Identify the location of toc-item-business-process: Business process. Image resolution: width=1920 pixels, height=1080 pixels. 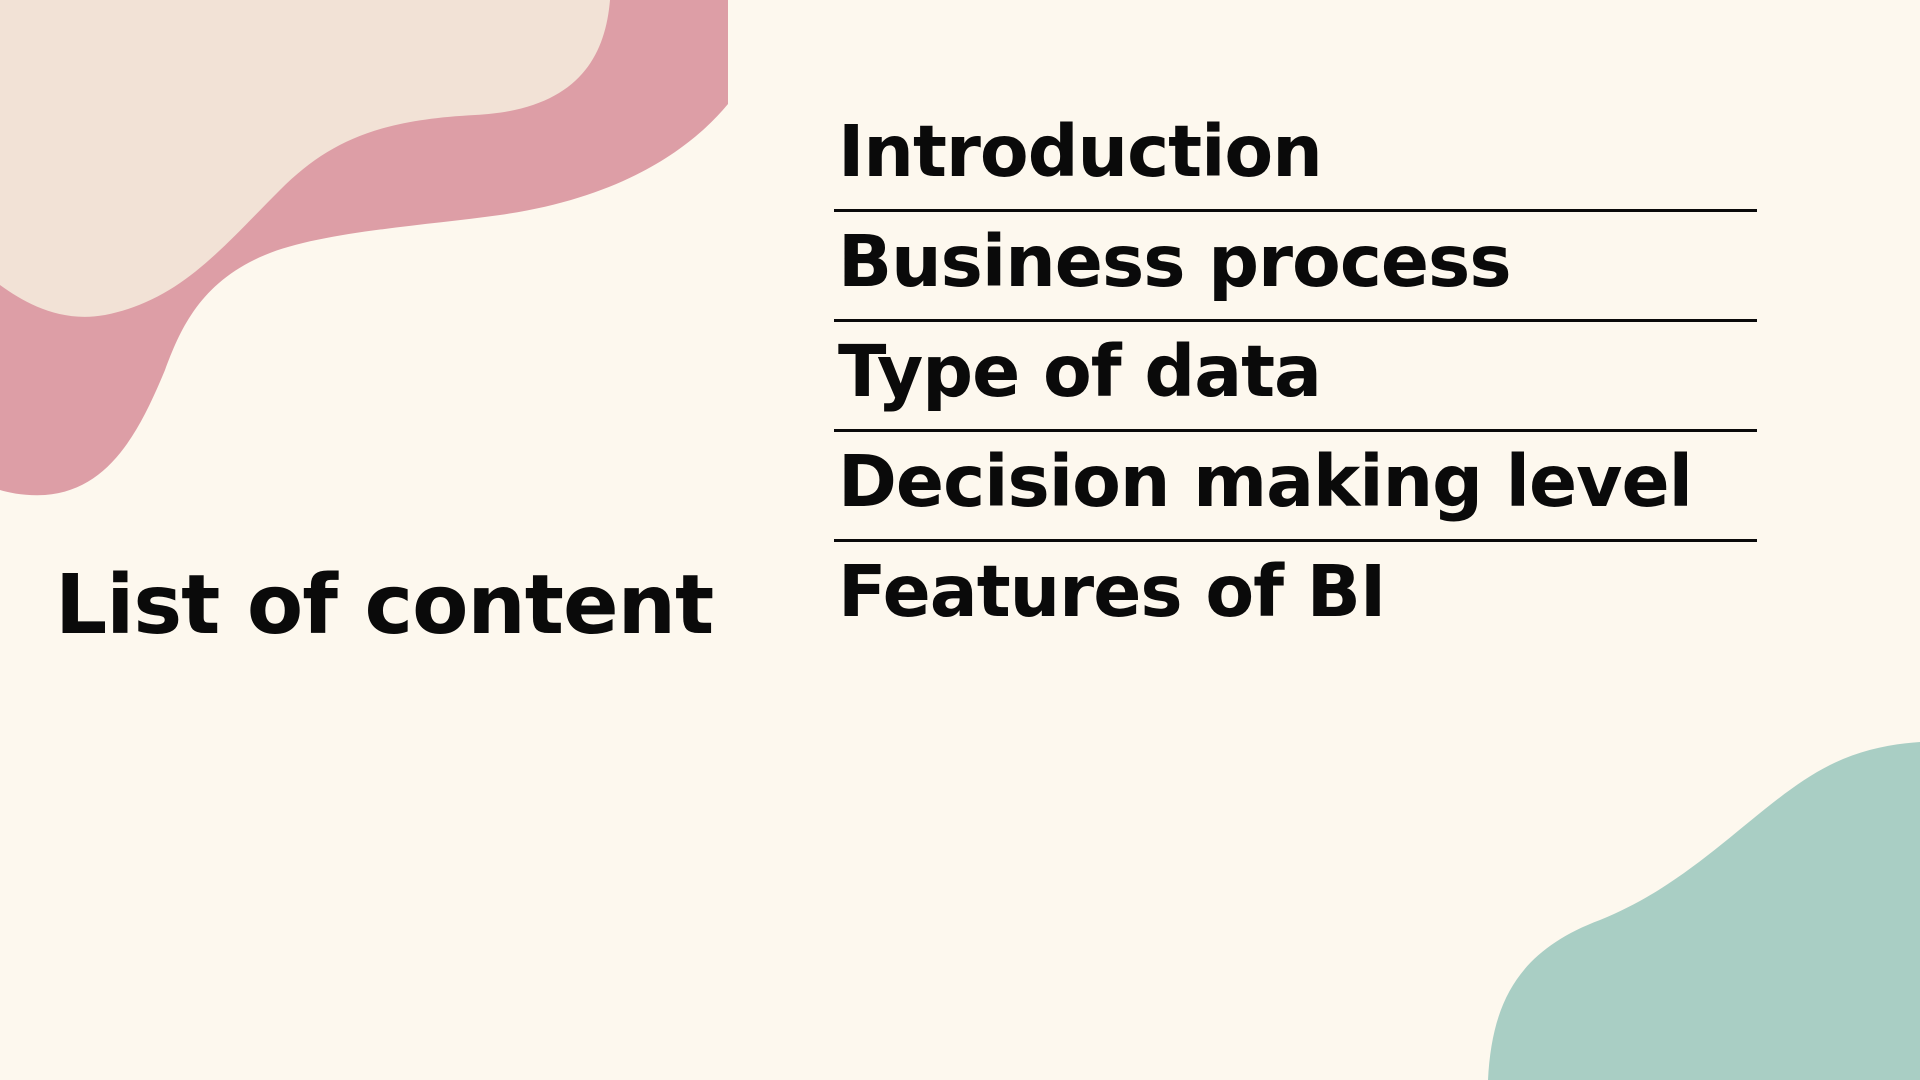
(1295, 267).